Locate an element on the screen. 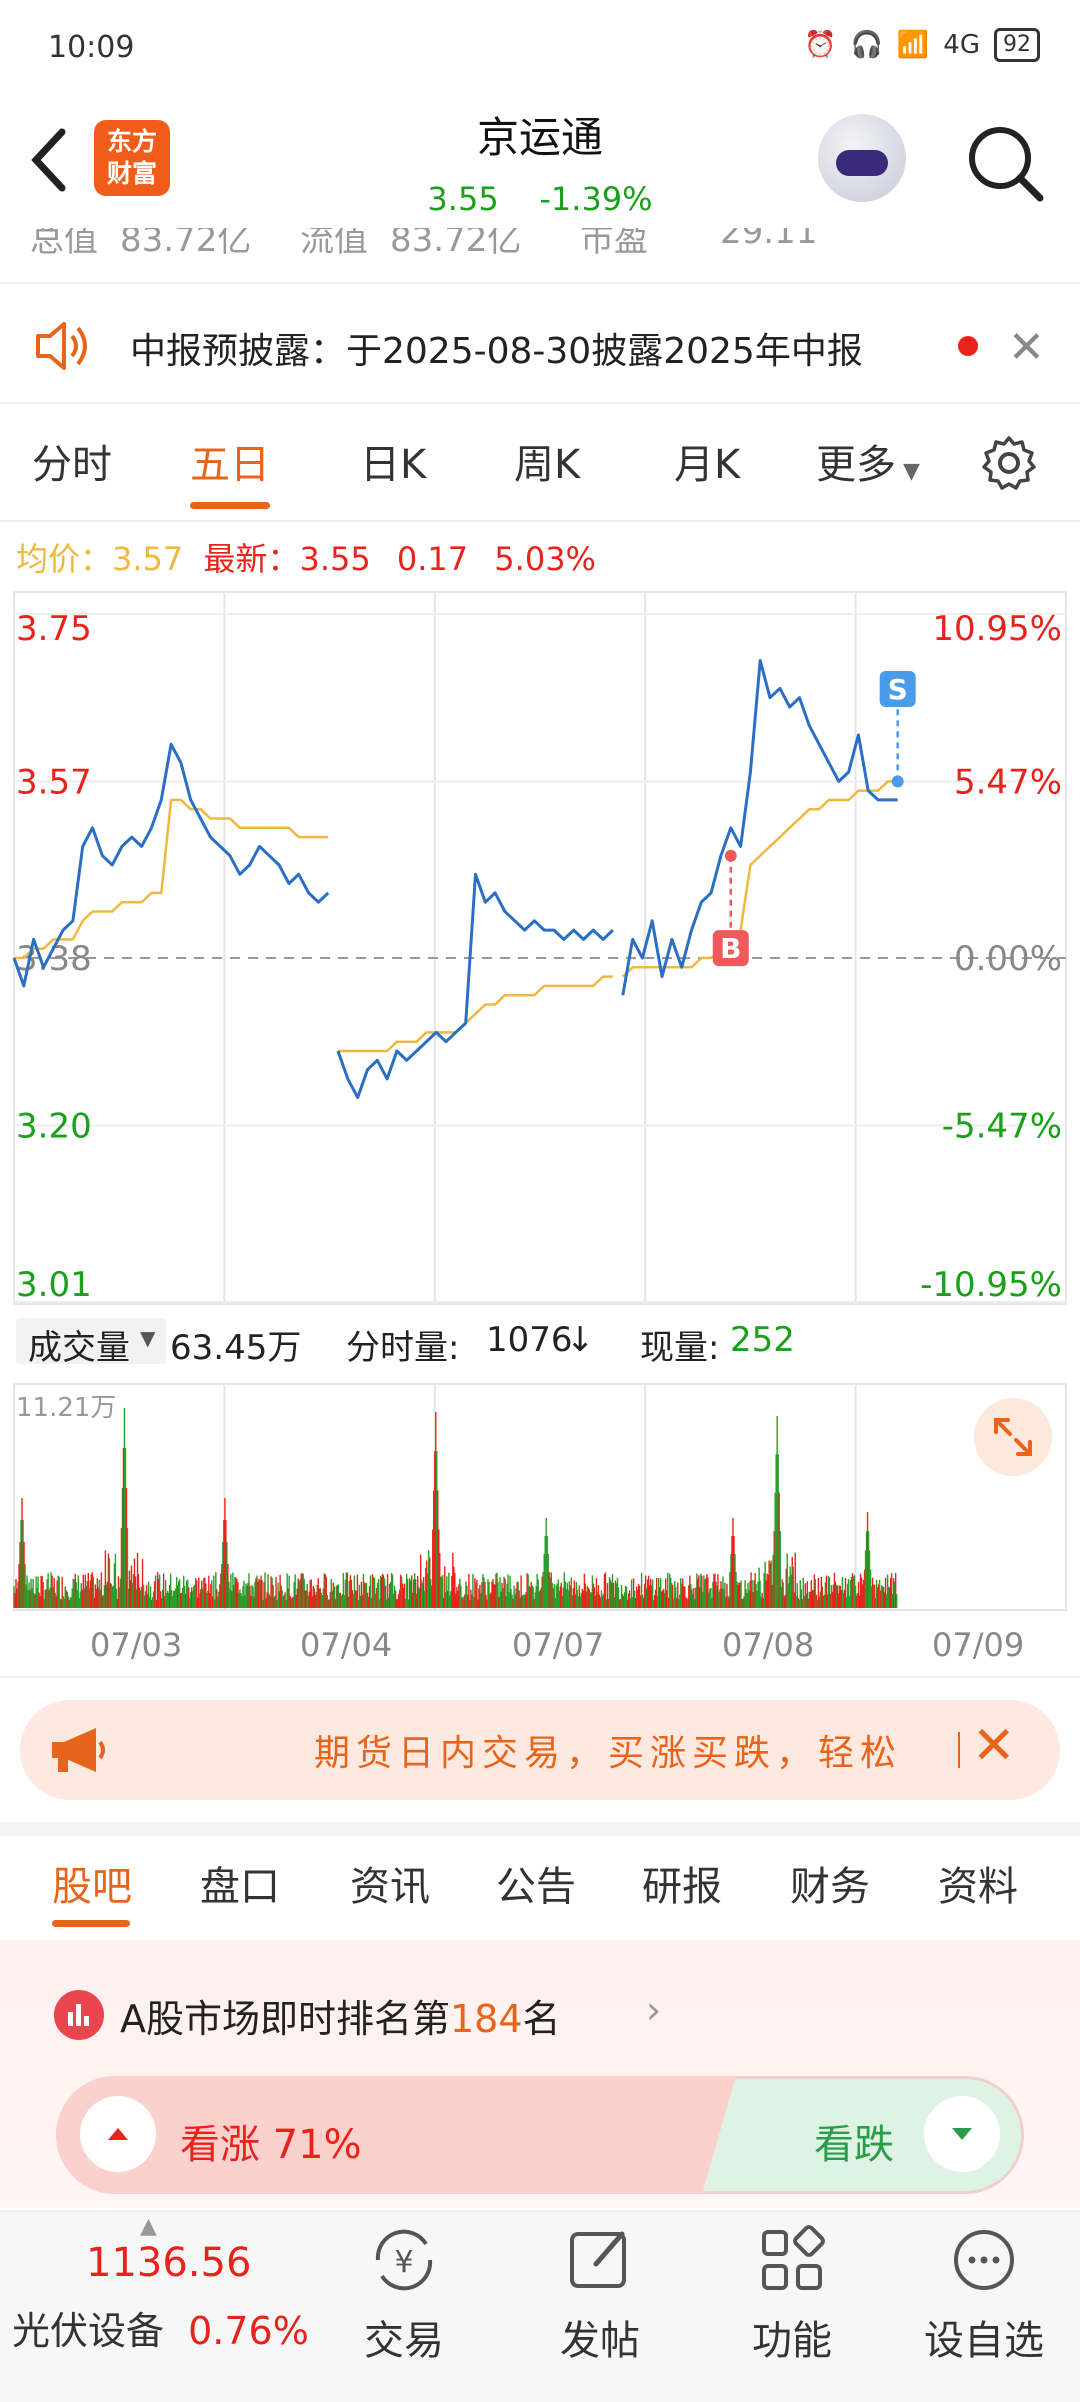 The width and height of the screenshot is (1080, 2402). percent-axis-label: 0.00% is located at coordinates (1008, 959).